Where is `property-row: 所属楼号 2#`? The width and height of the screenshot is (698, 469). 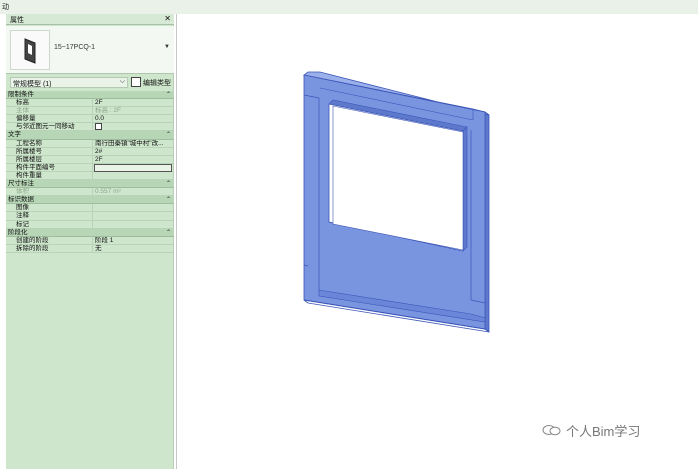 property-row: 所属楼号 2# is located at coordinates (90, 151).